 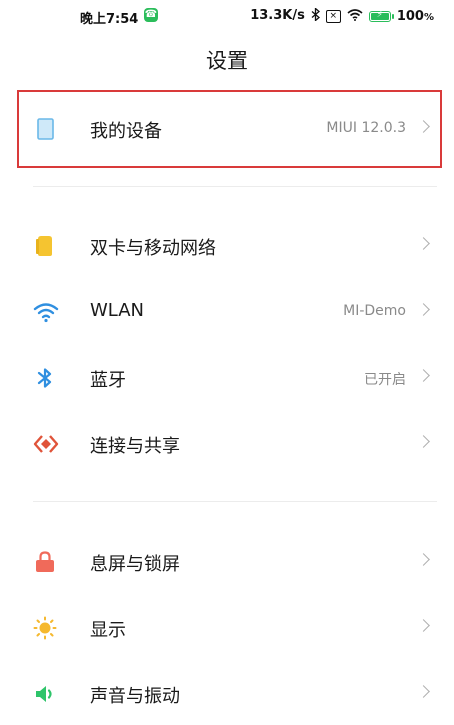 I want to click on settings-item-value: MIUI 12.0.3, so click(x=366, y=128).